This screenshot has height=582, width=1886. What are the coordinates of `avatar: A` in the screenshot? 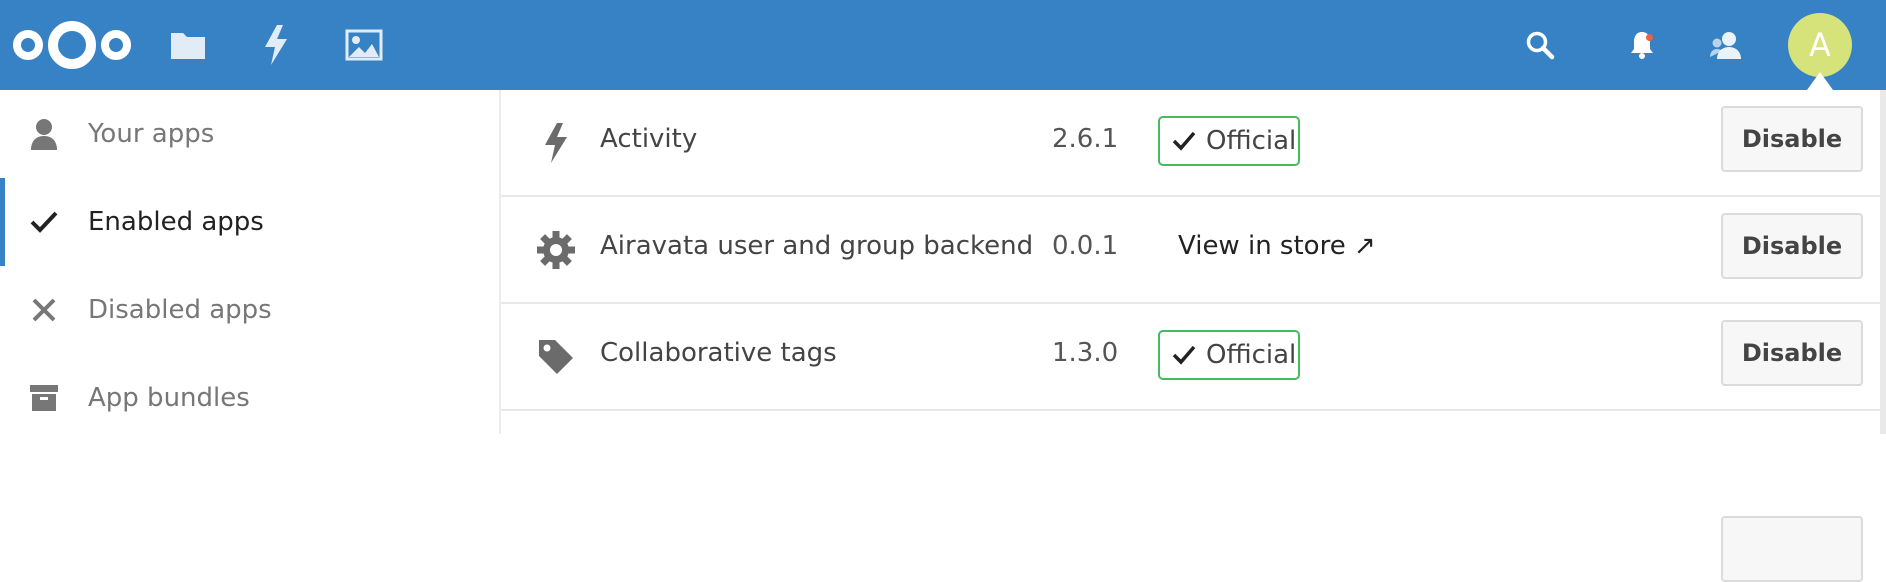 It's located at (1820, 45).